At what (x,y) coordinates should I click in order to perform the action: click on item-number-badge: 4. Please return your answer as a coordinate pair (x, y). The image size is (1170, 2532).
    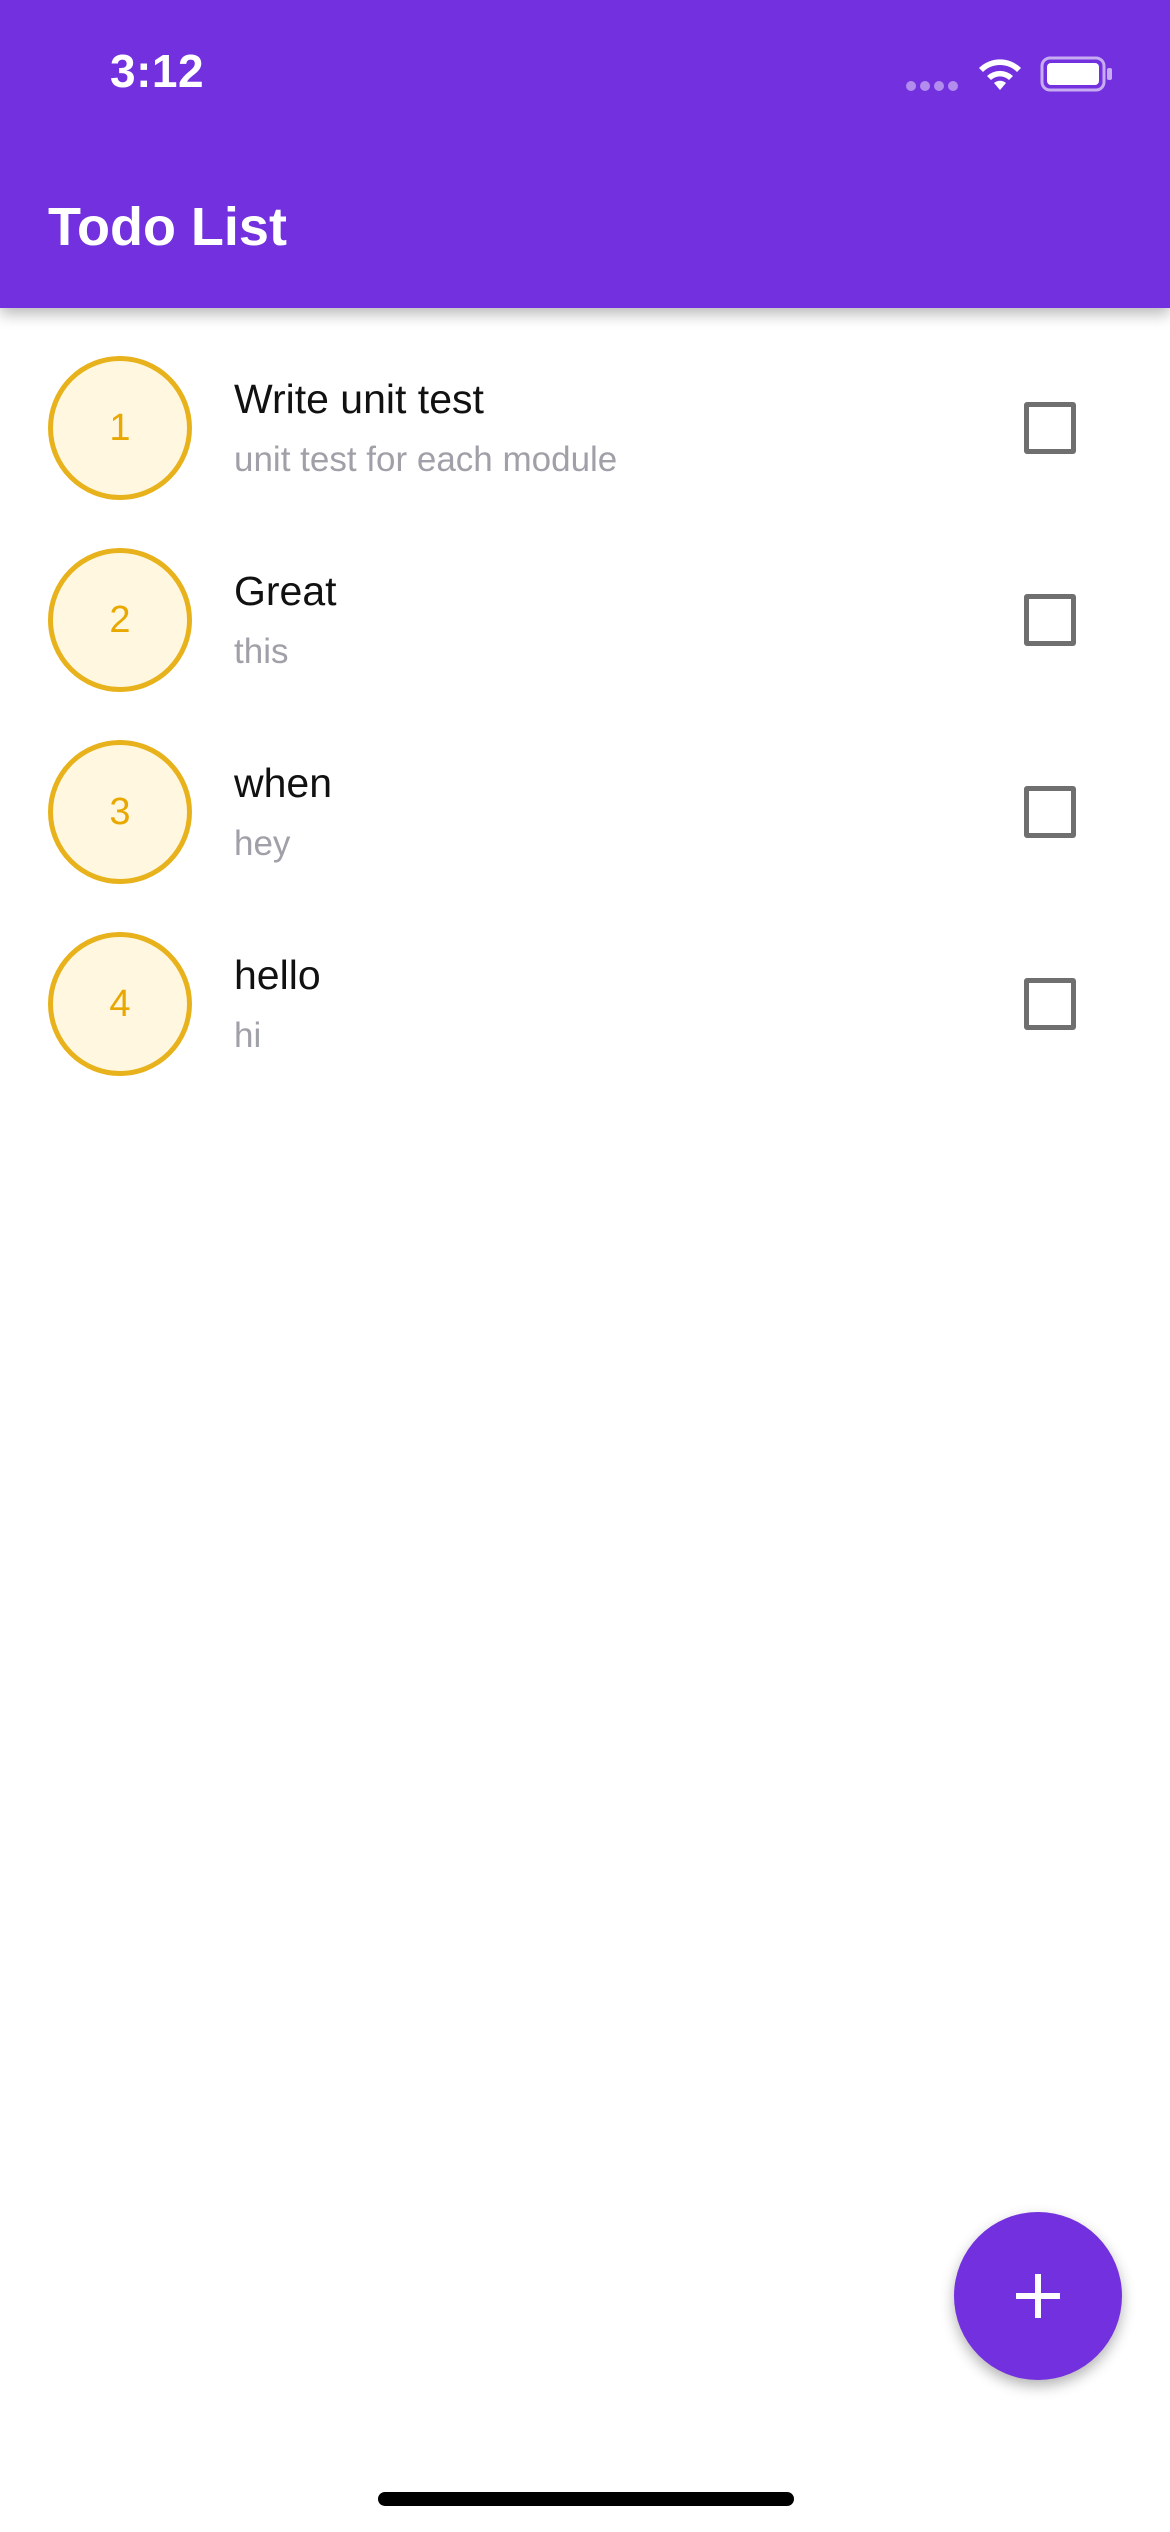
    Looking at the image, I should click on (120, 1004).